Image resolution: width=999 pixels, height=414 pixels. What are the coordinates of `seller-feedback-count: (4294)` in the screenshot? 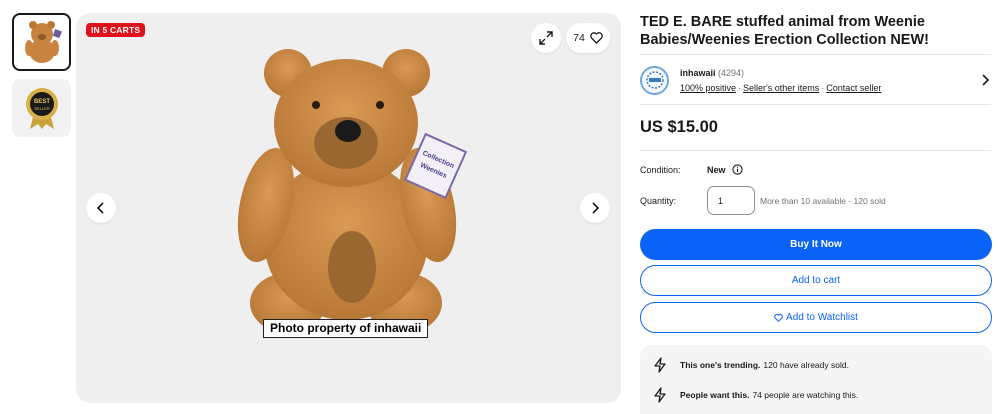 It's located at (731, 72).